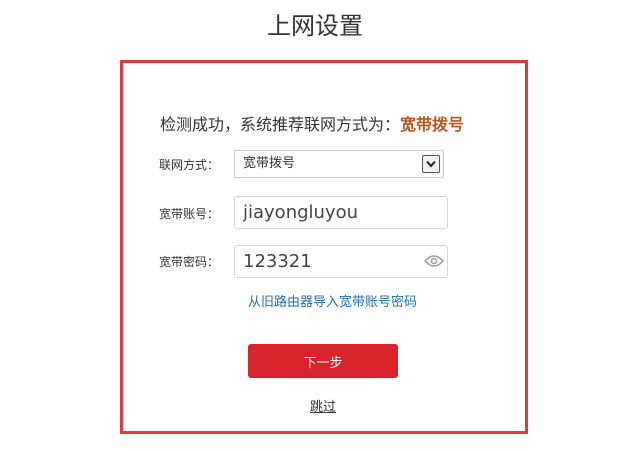 The image size is (630, 451). Describe the element at coordinates (189, 262) in the screenshot. I see `password-label: 宽带密码：` at that location.